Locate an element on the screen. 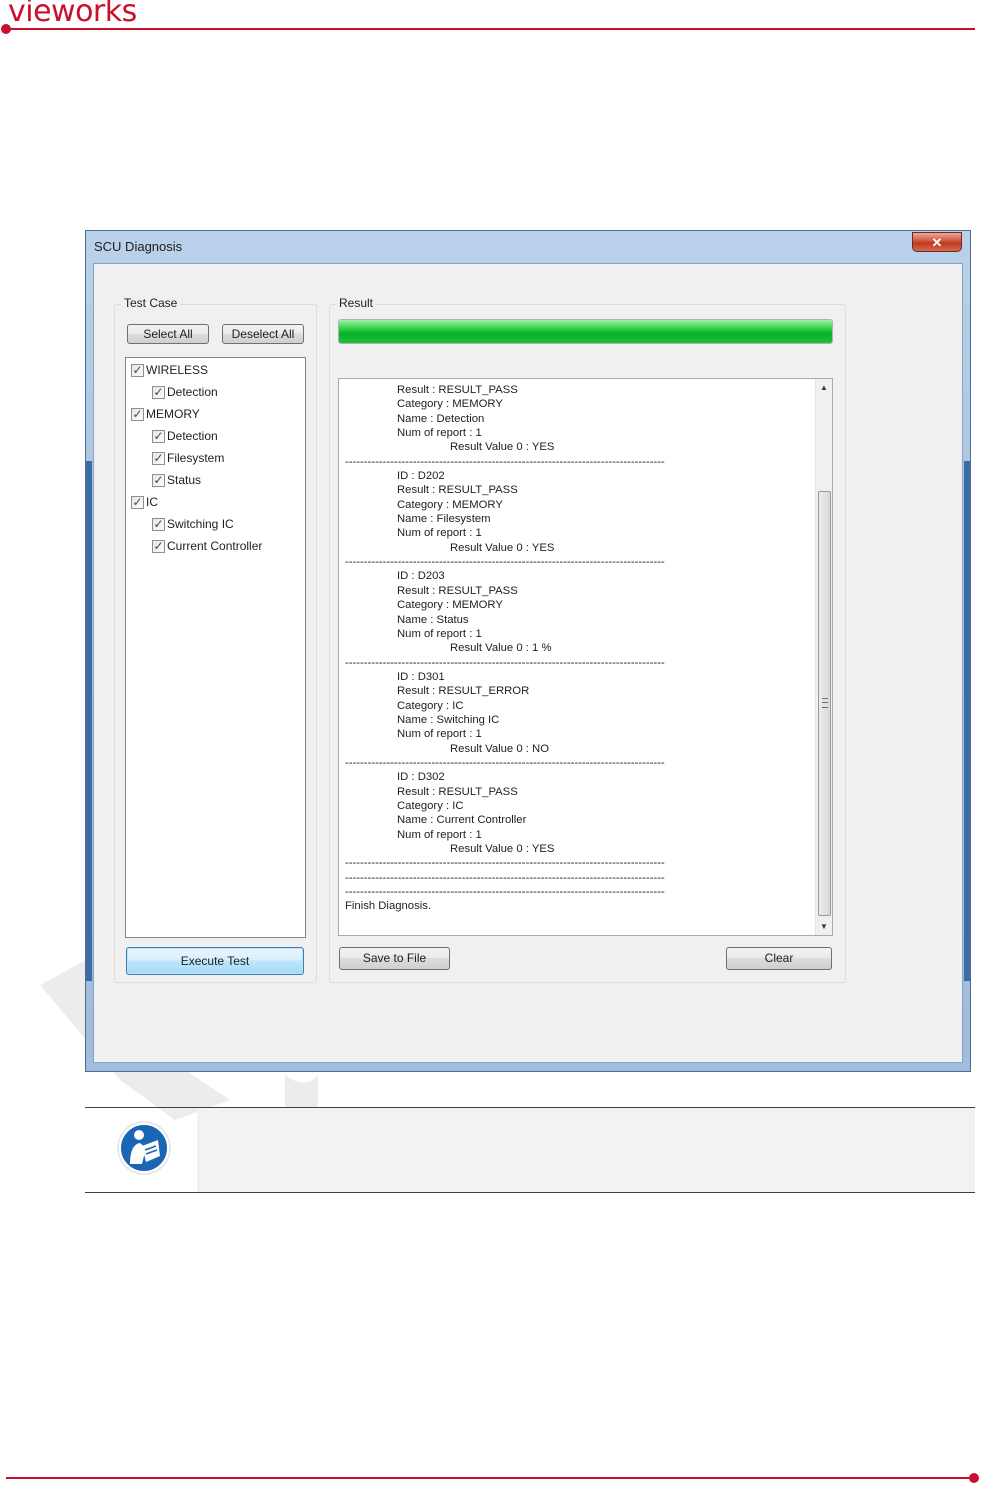 The height and width of the screenshot is (1485, 983). tree-item-memory: ✓ MEMORY is located at coordinates (165, 414).